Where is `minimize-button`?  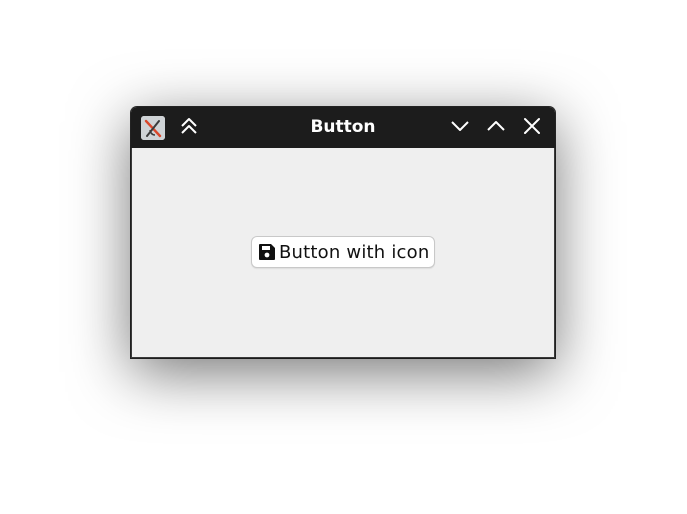 minimize-button is located at coordinates (460, 128).